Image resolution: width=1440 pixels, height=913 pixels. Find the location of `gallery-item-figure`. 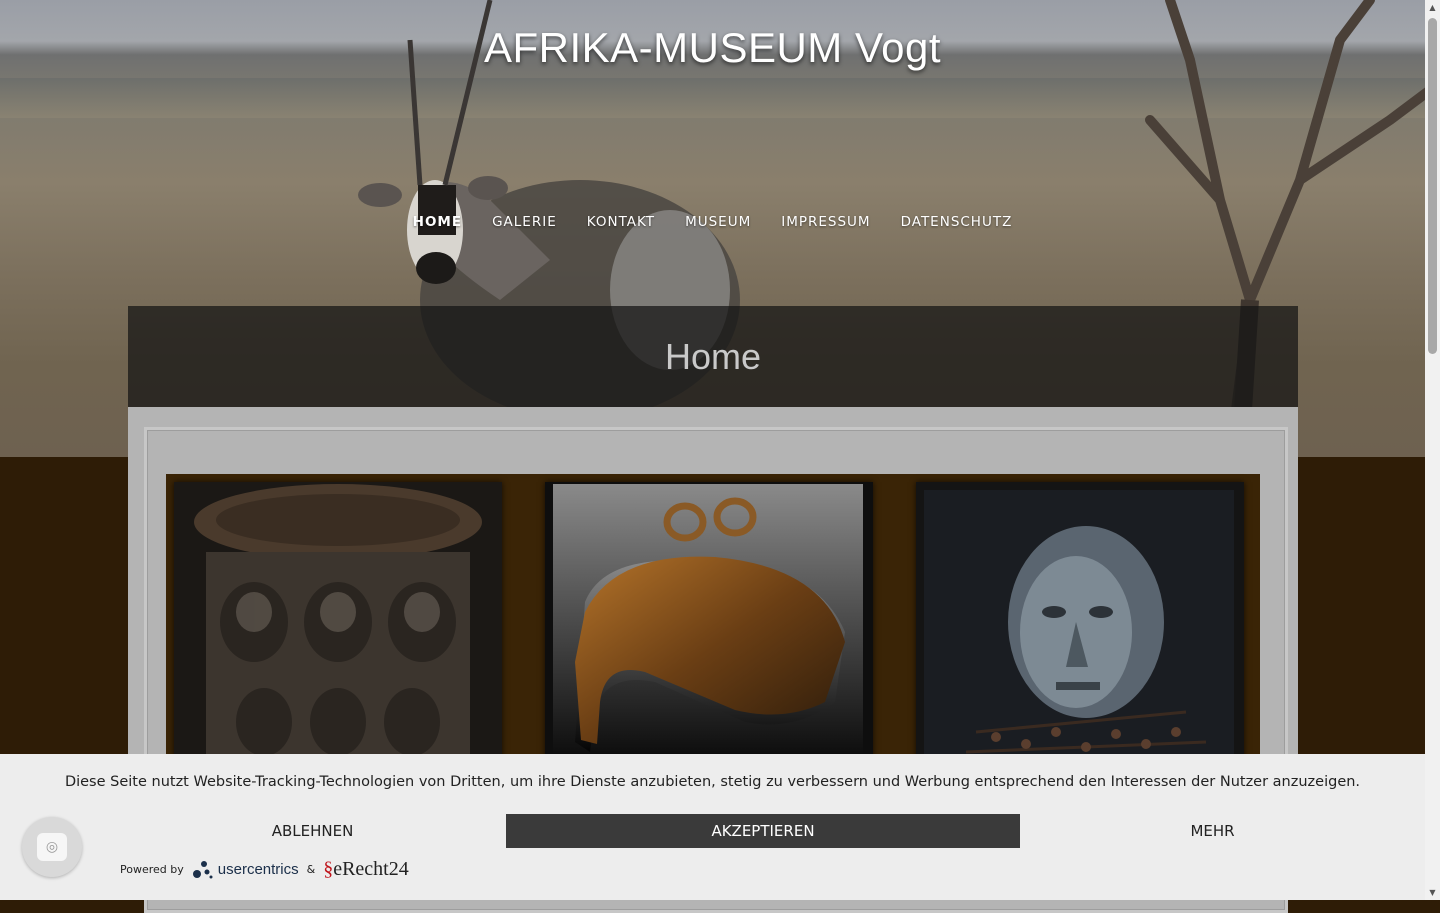

gallery-item-figure is located at coordinates (1080, 628).